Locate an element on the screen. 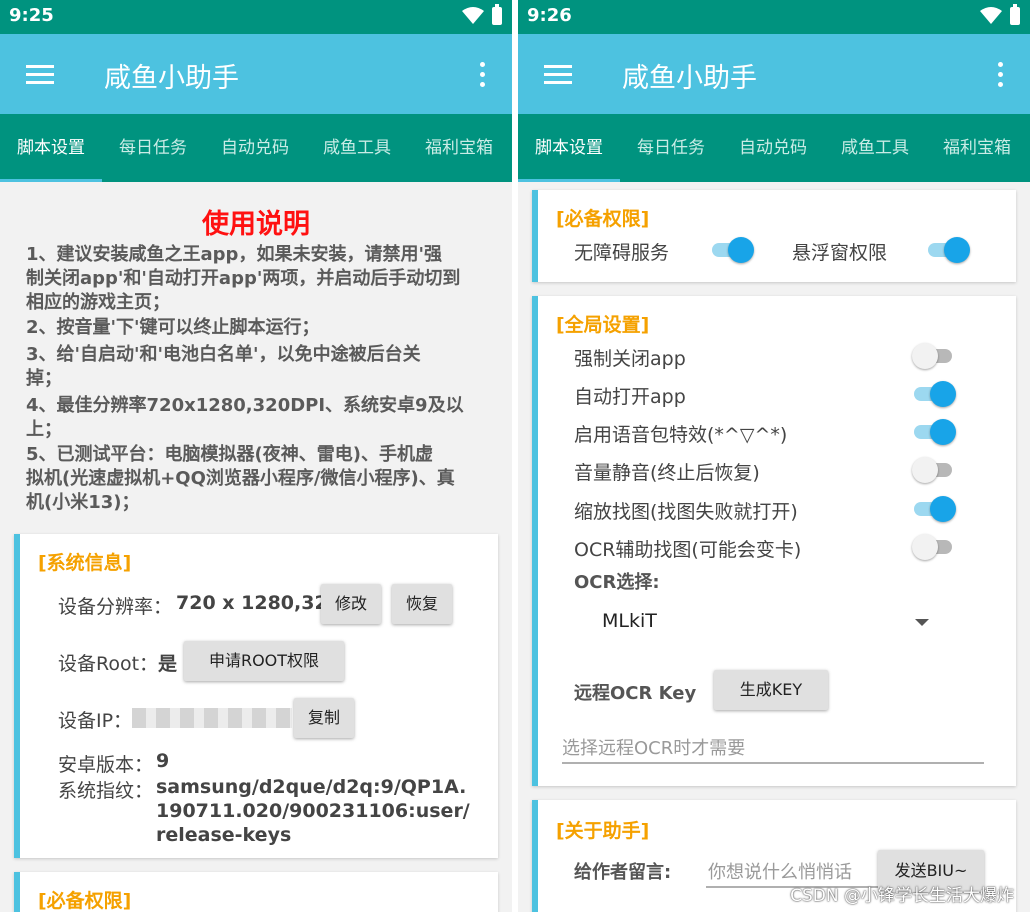  permissions-card: [必备权限] 无障碍服务 悬浮窗权限 is located at coordinates (774, 236).